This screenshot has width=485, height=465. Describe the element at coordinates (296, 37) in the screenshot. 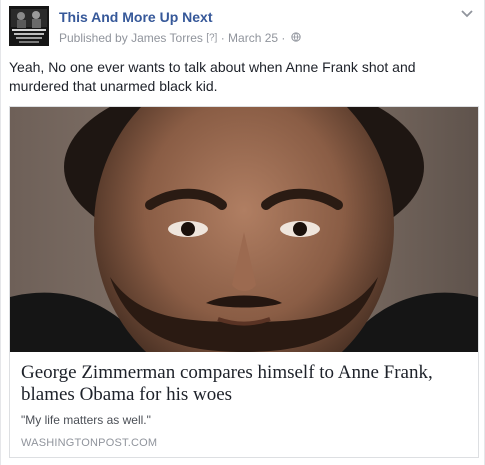

I see `globe-icon` at that location.